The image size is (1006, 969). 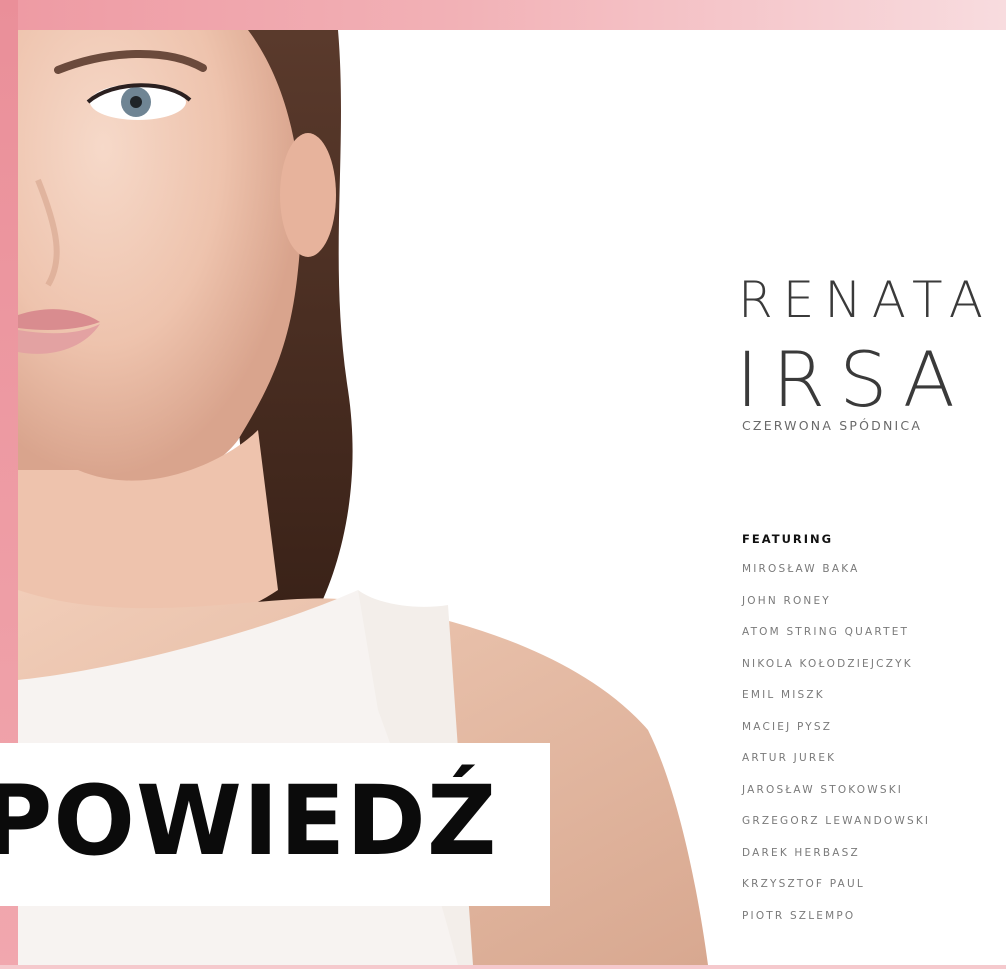 What do you see at coordinates (503, 15) in the screenshot?
I see `pink-frame-top` at bounding box center [503, 15].